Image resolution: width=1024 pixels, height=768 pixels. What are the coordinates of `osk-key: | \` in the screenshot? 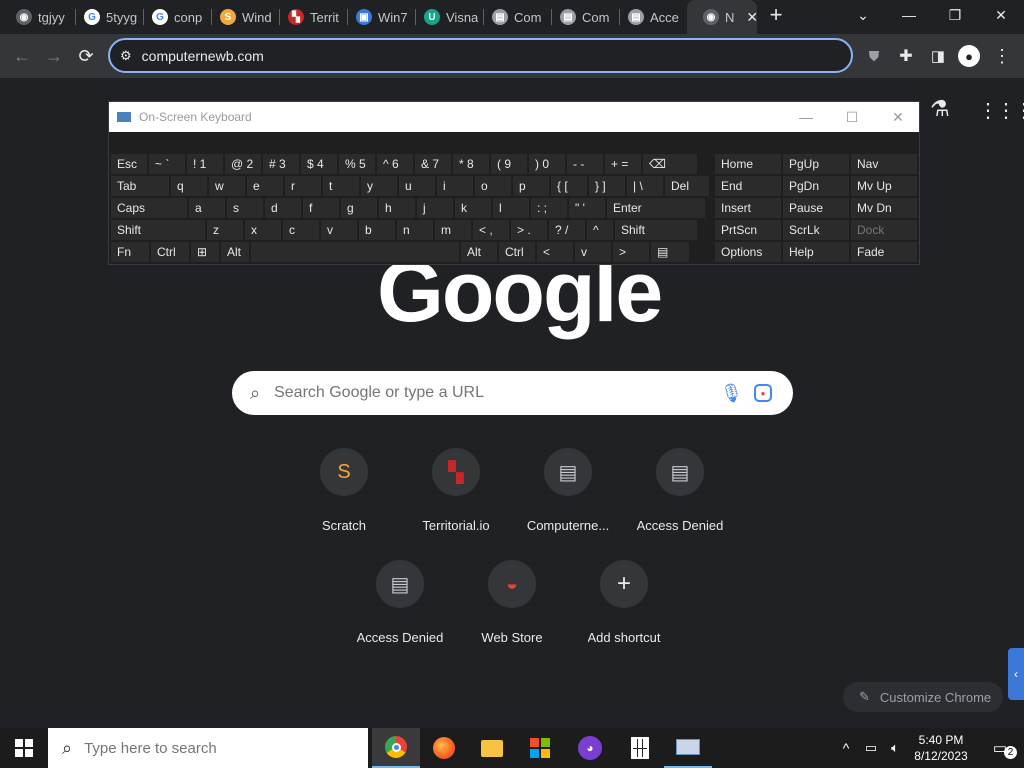 It's located at (645, 186).